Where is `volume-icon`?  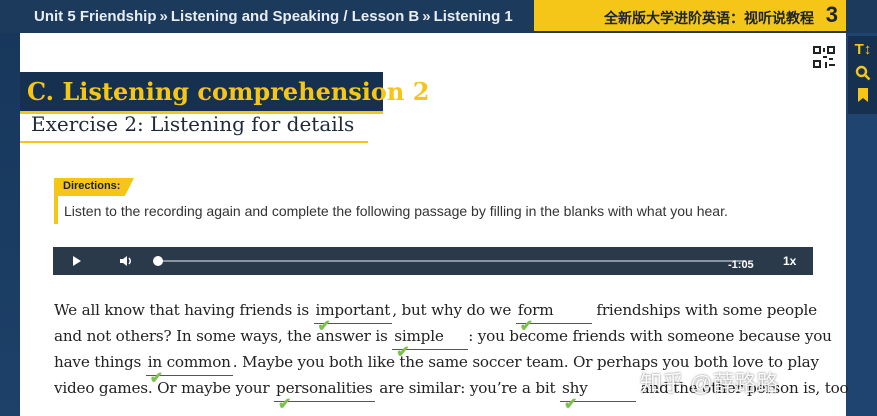 volume-icon is located at coordinates (126, 261).